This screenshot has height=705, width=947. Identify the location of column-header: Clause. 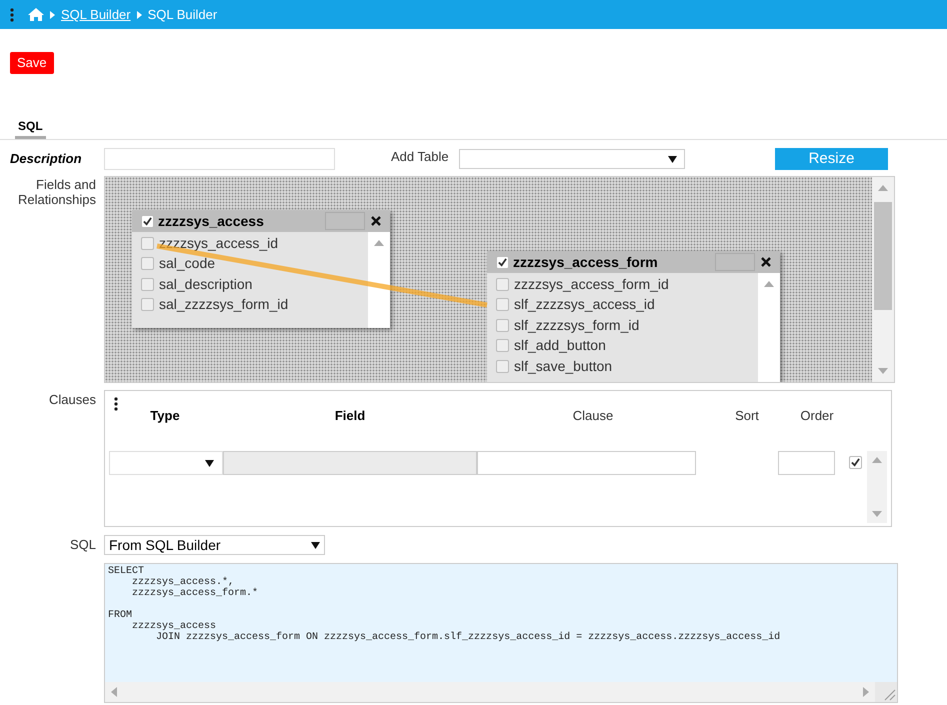
(593, 416).